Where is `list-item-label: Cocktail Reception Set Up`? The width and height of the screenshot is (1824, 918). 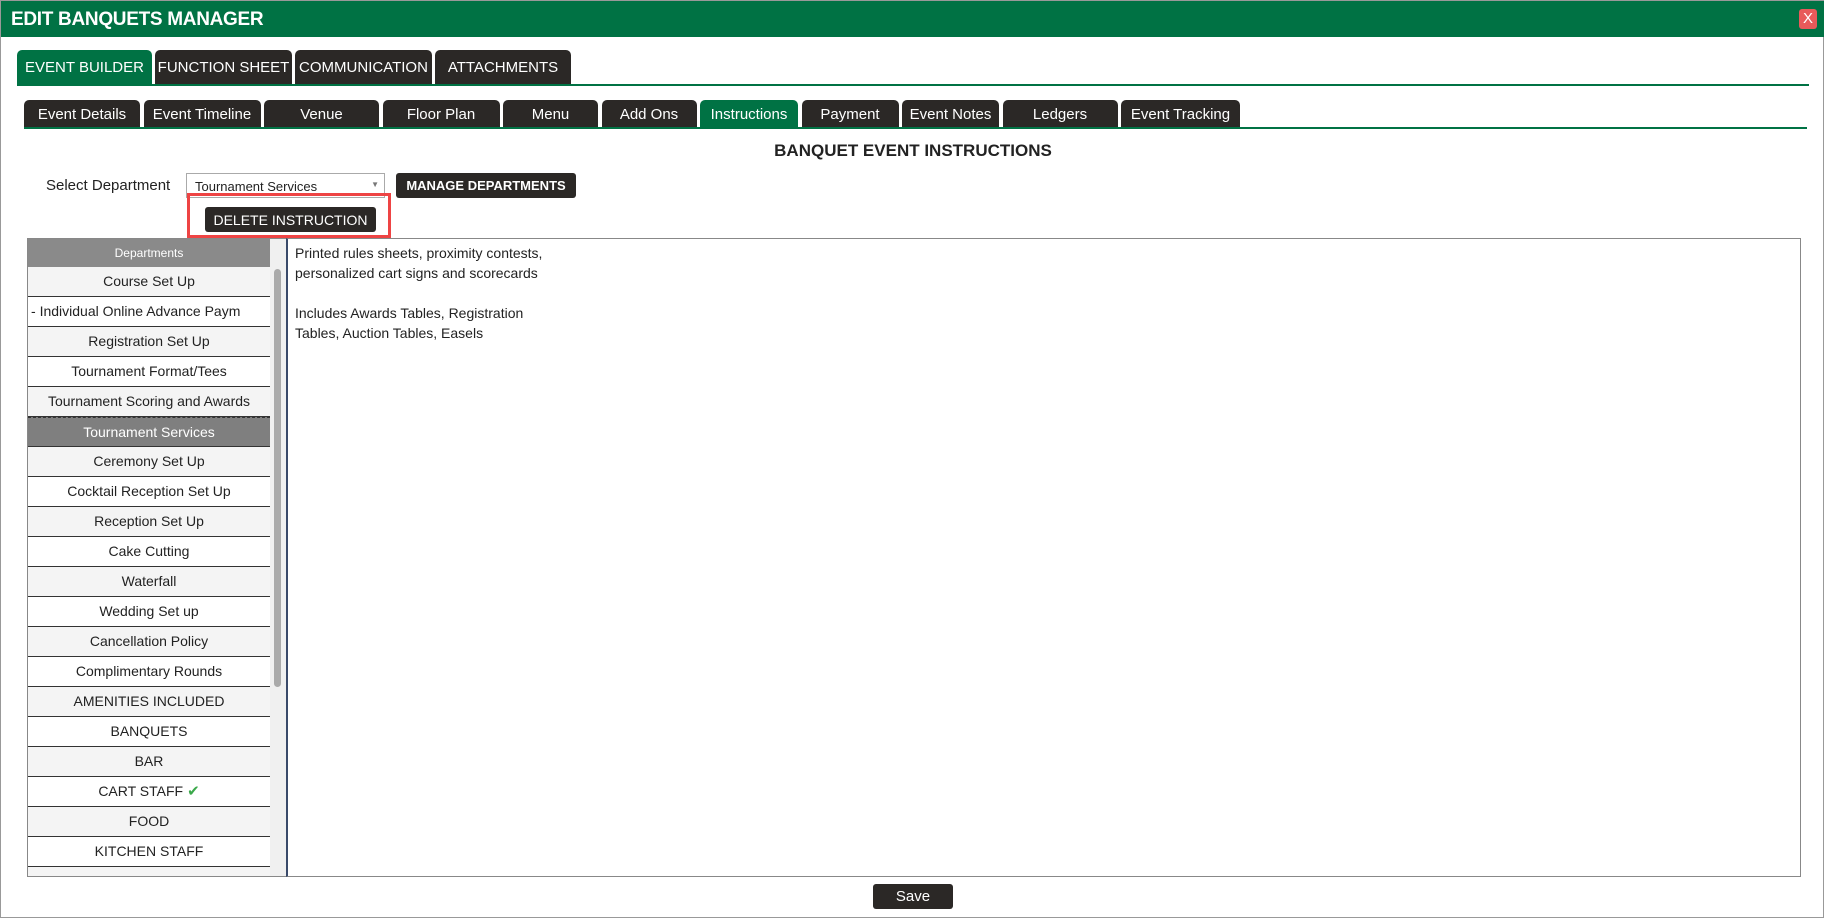 list-item-label: Cocktail Reception Set Up is located at coordinates (149, 491).